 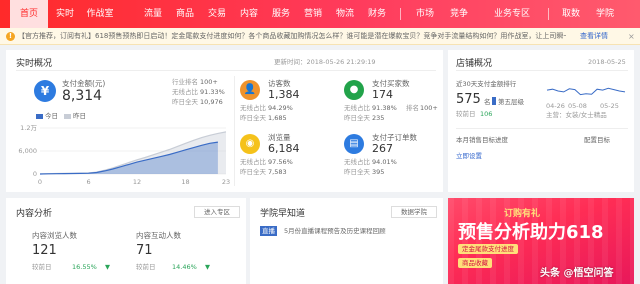 What do you see at coordinates (429, 108) in the screenshot?
I see `buyers-rank-value: 100+` at bounding box center [429, 108].